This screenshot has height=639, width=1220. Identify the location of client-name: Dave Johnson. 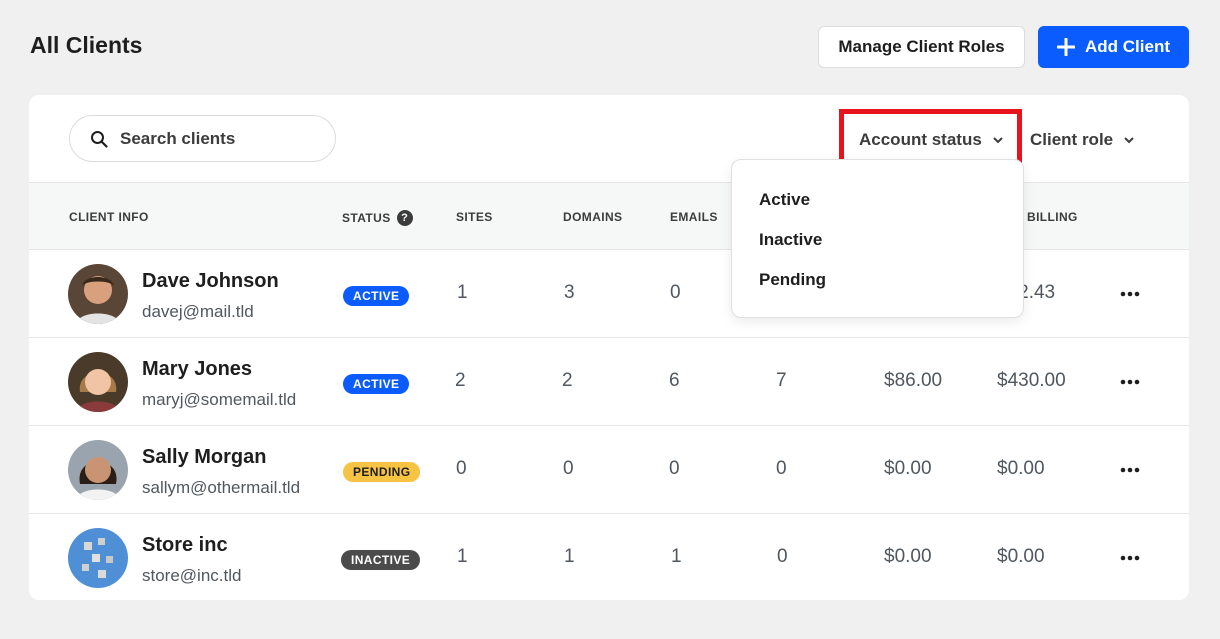
(210, 281).